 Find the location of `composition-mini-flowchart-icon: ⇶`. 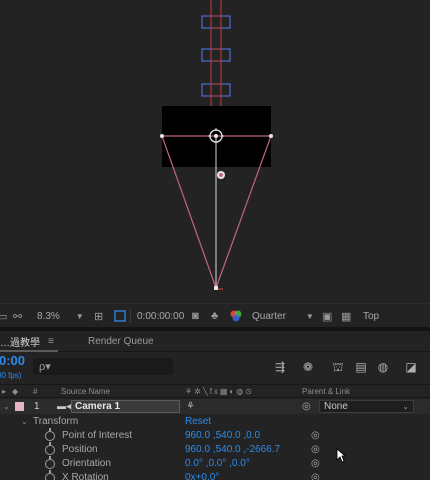

composition-mini-flowchart-icon: ⇶ is located at coordinates (280, 367).